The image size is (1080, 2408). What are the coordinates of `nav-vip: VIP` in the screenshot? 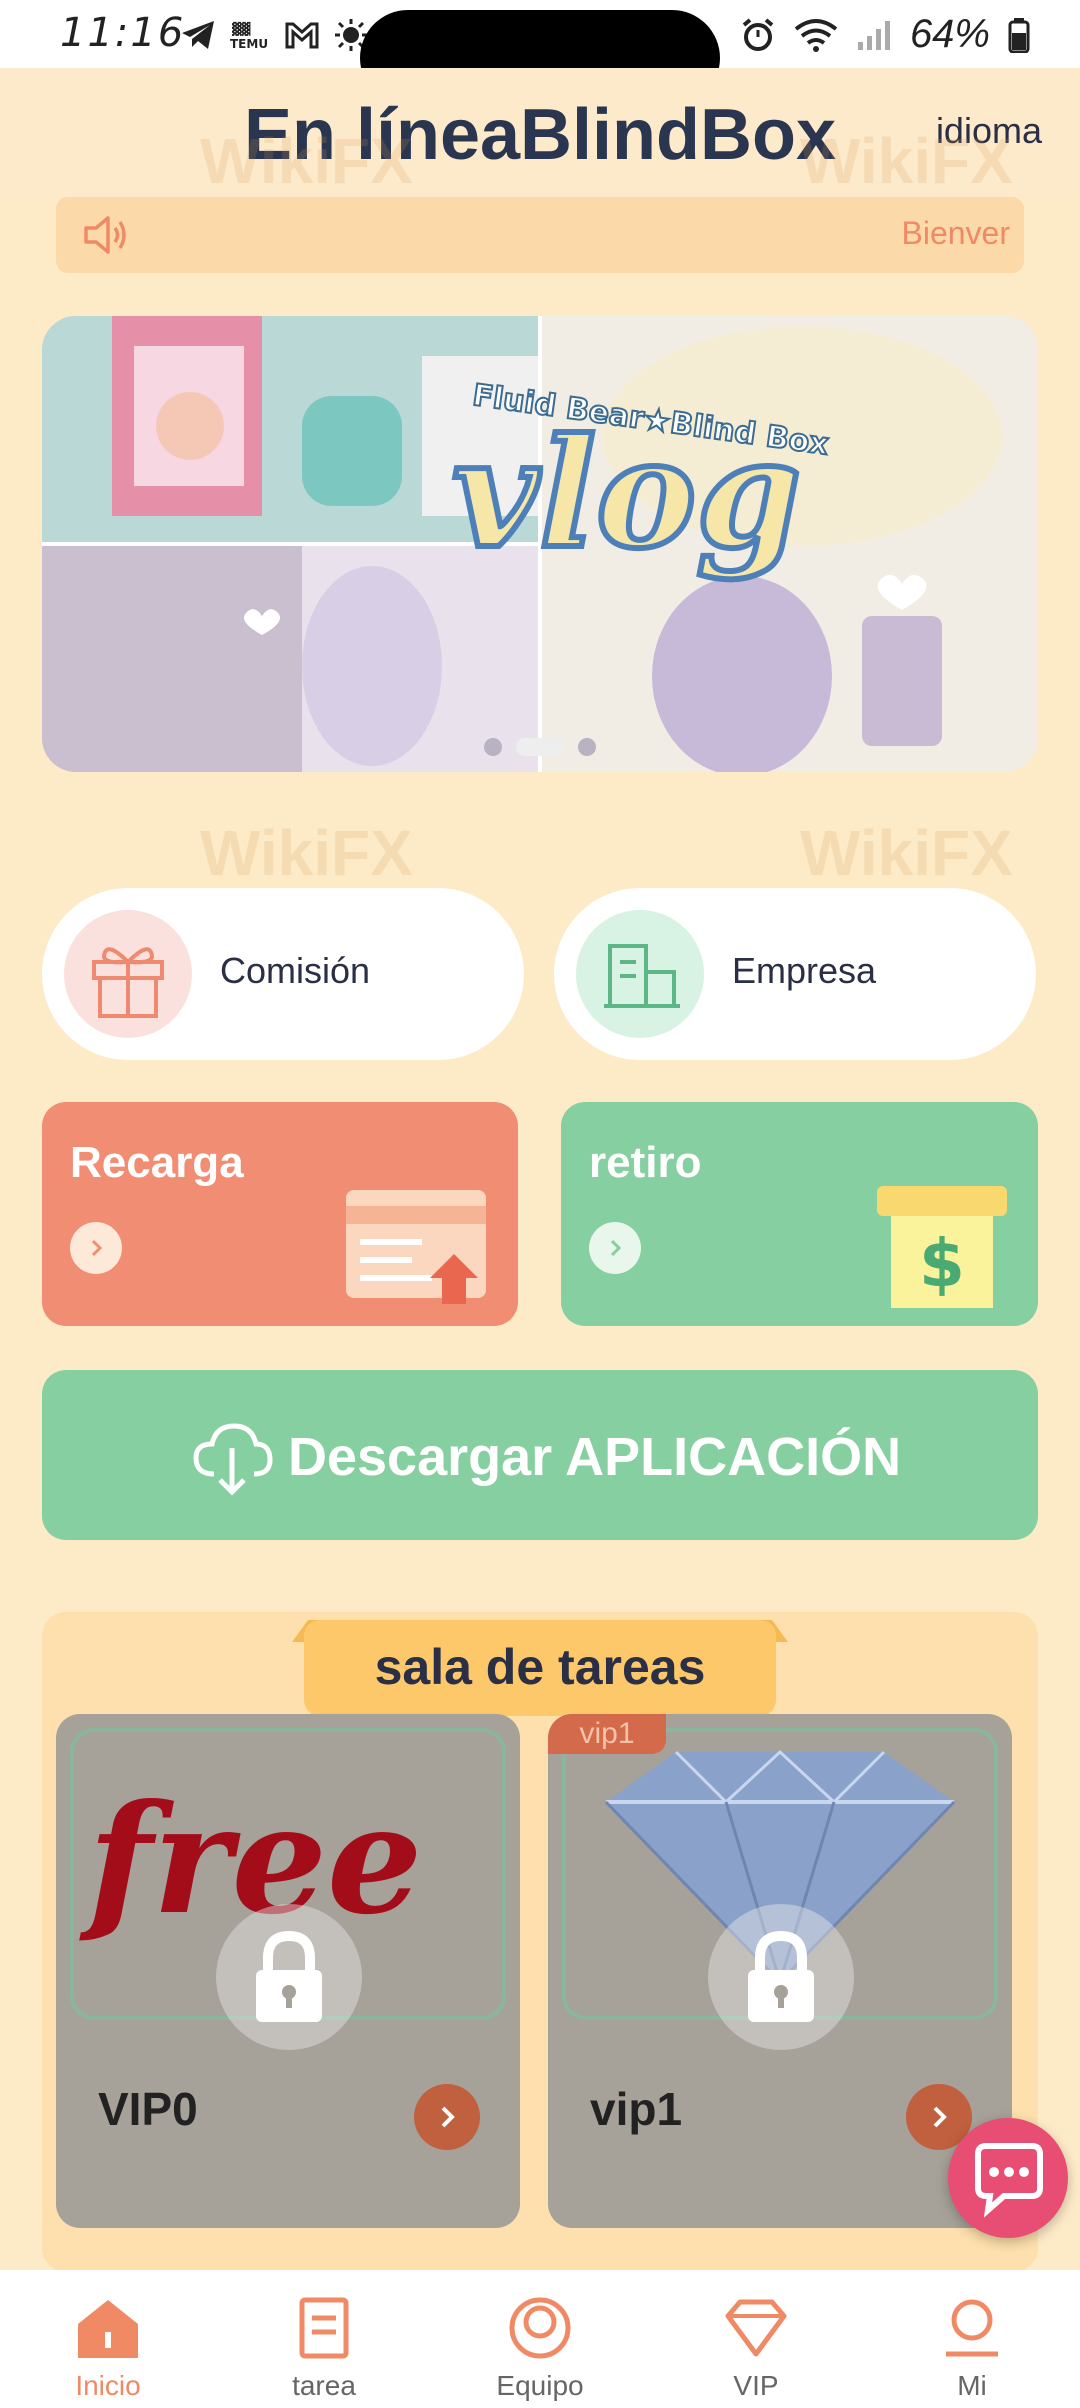 It's located at (756, 2339).